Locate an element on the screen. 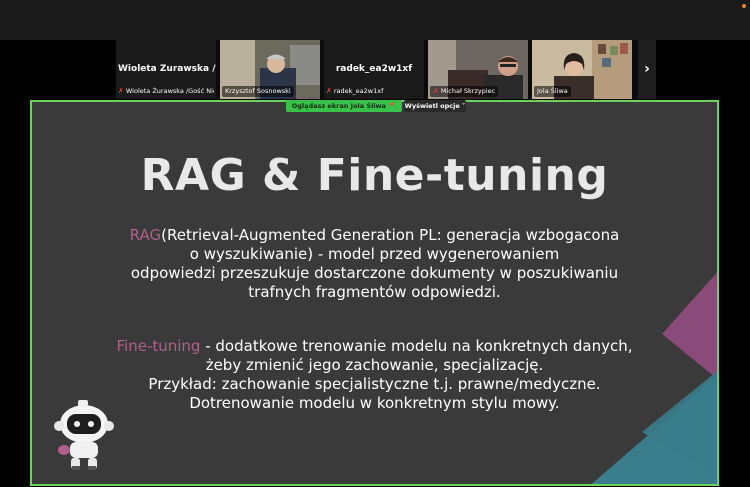  participant-caption-text: Michał Skrzypiec is located at coordinates (468, 91).